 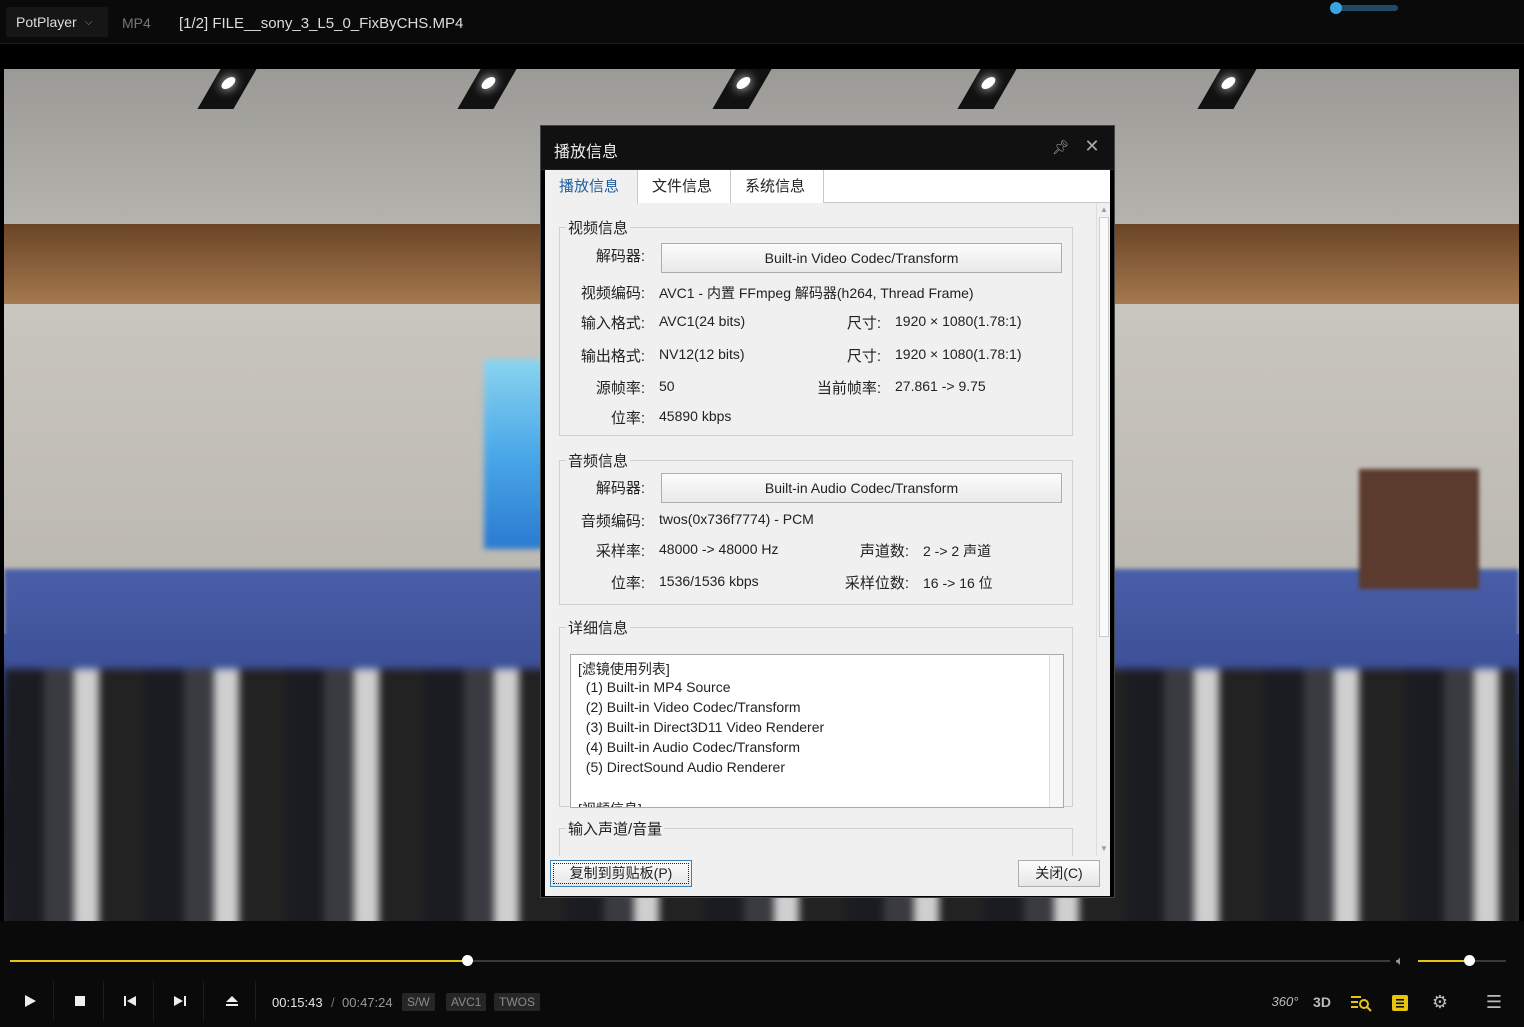 What do you see at coordinates (827, 148) in the screenshot?
I see `dialog-header: 播放信息 📌︎ ✕` at bounding box center [827, 148].